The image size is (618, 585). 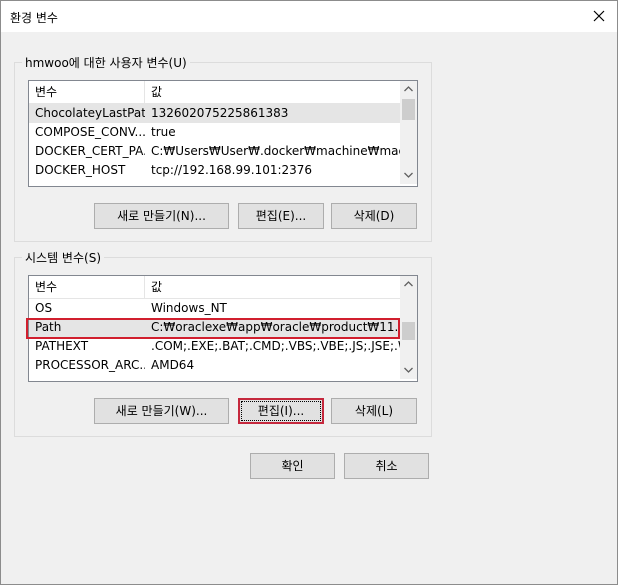 I want to click on variable-value: true, so click(x=163, y=132).